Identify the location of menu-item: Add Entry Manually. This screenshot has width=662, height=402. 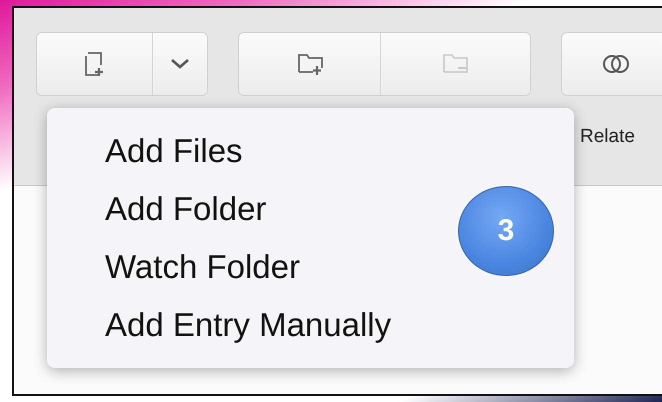
(248, 325).